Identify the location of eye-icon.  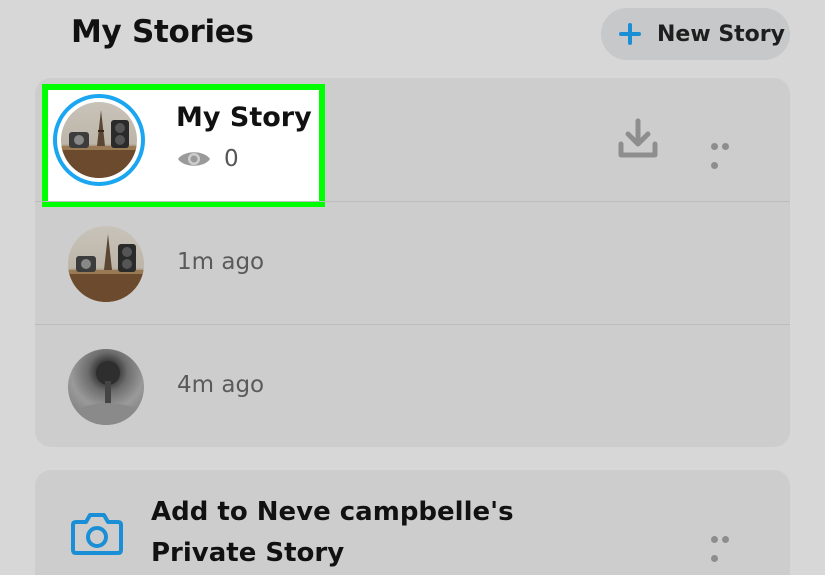
(194, 159).